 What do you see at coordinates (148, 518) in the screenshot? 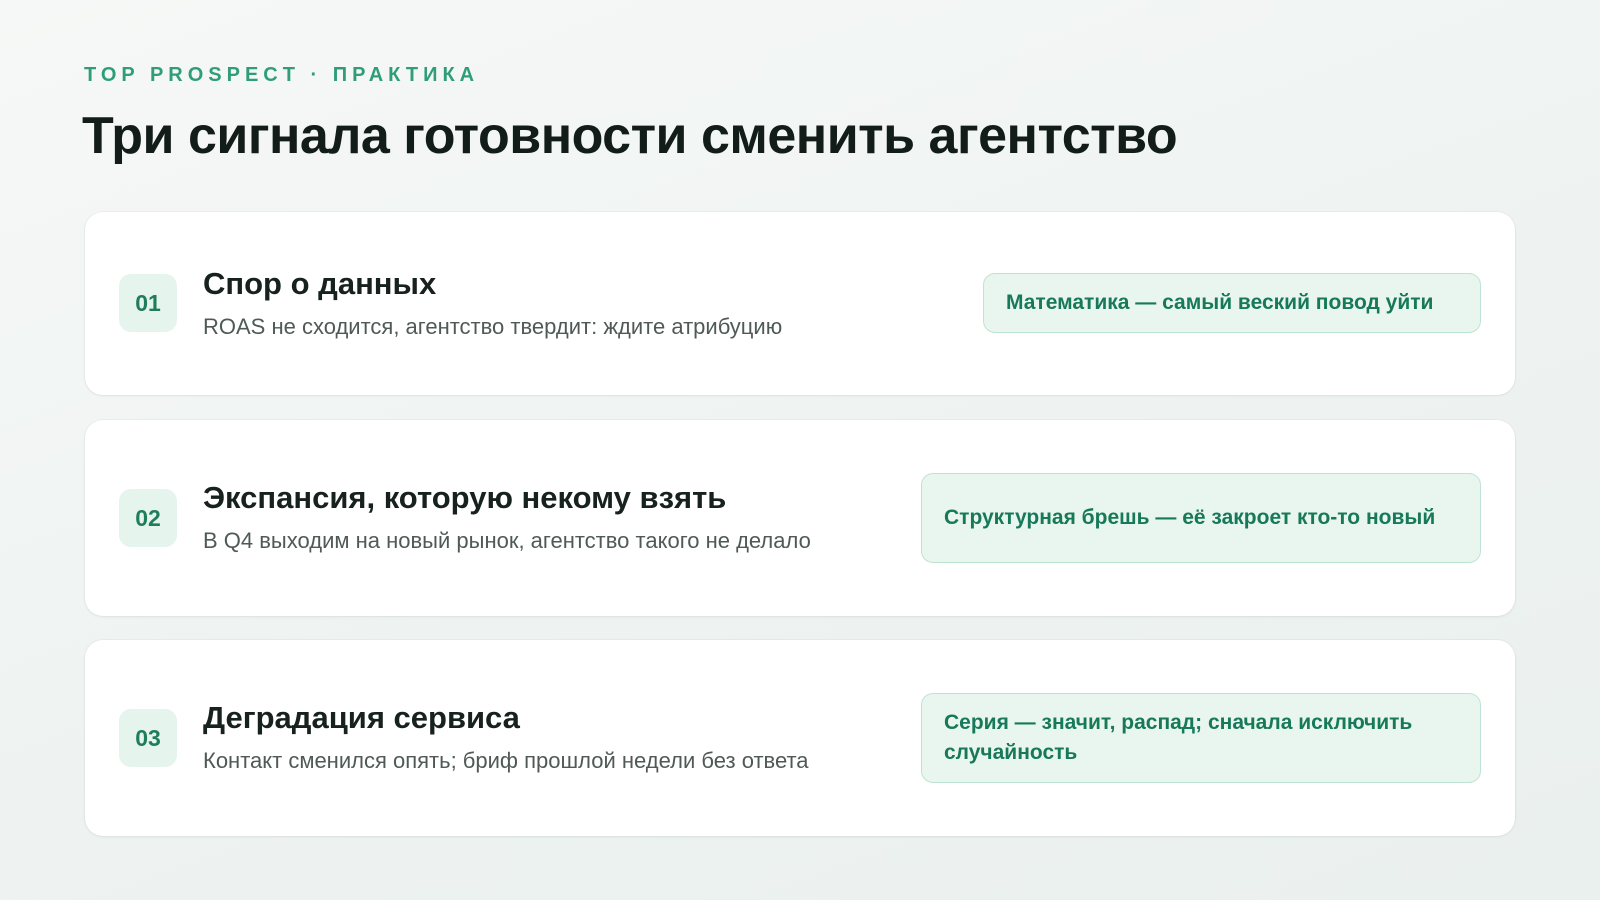
I see `signal-number-badge: 02` at bounding box center [148, 518].